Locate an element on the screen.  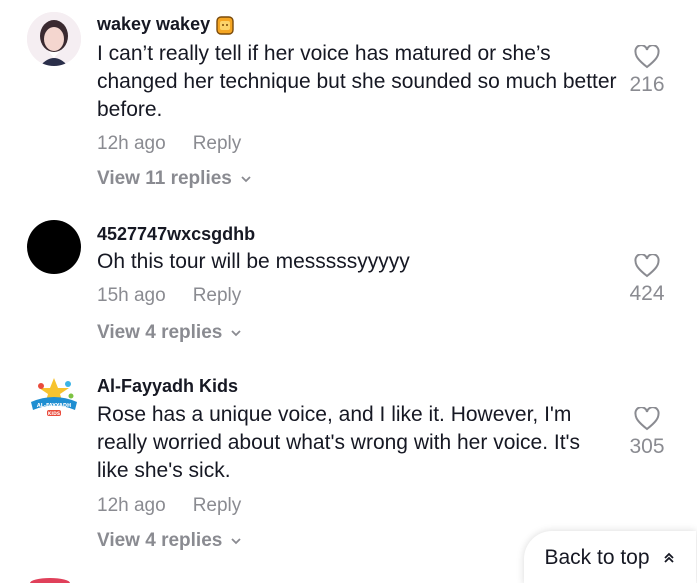
bread-emoji-icon is located at coordinates (225, 25).